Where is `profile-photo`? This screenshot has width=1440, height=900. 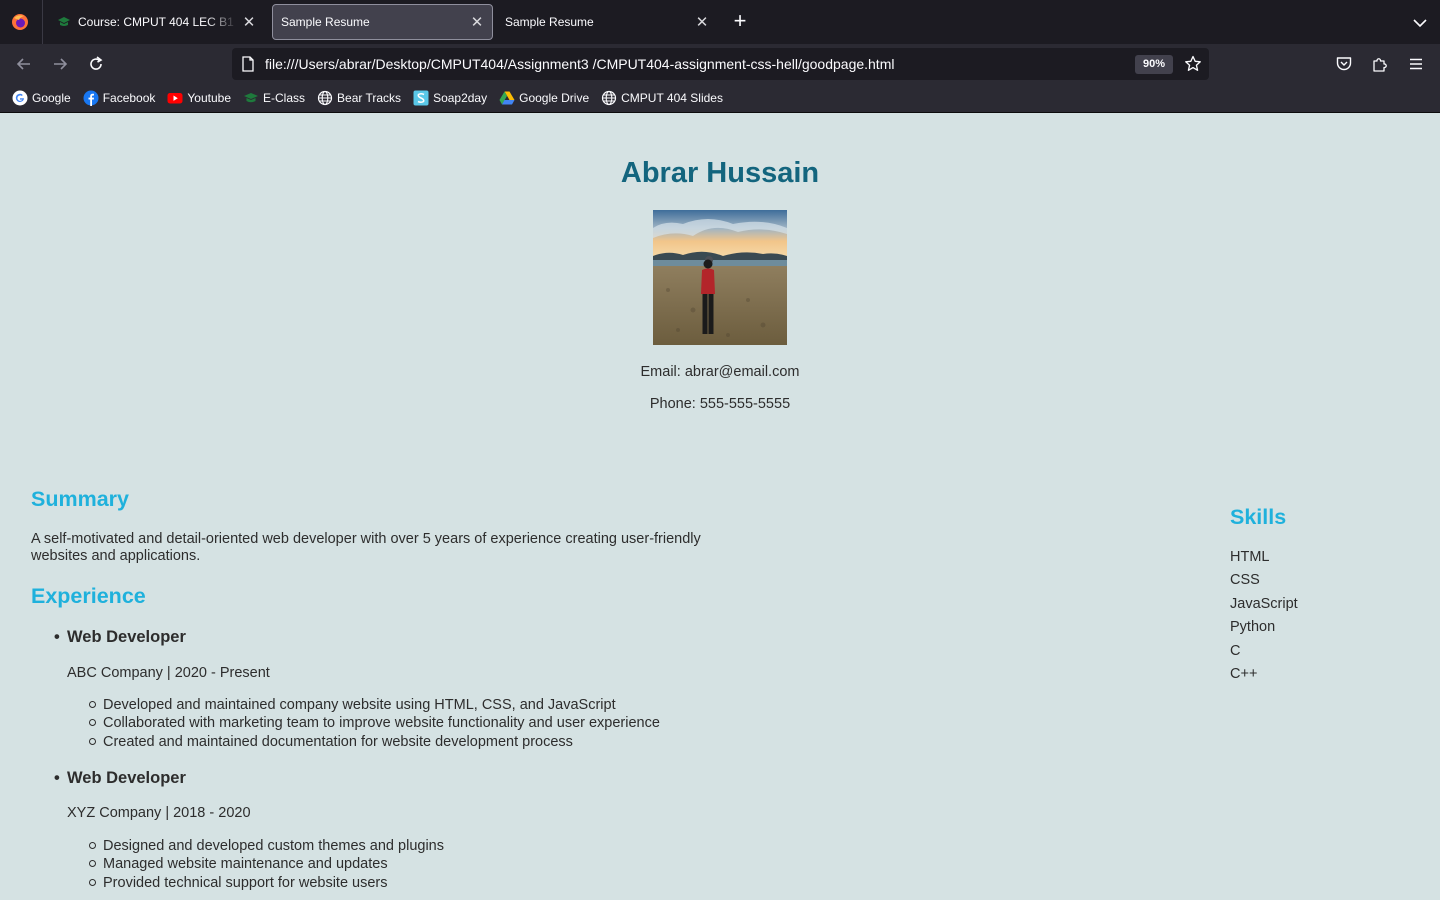 profile-photo is located at coordinates (720, 277).